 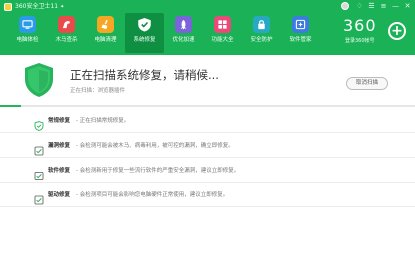 I want to click on app-logo-icon, so click(x=8, y=6).